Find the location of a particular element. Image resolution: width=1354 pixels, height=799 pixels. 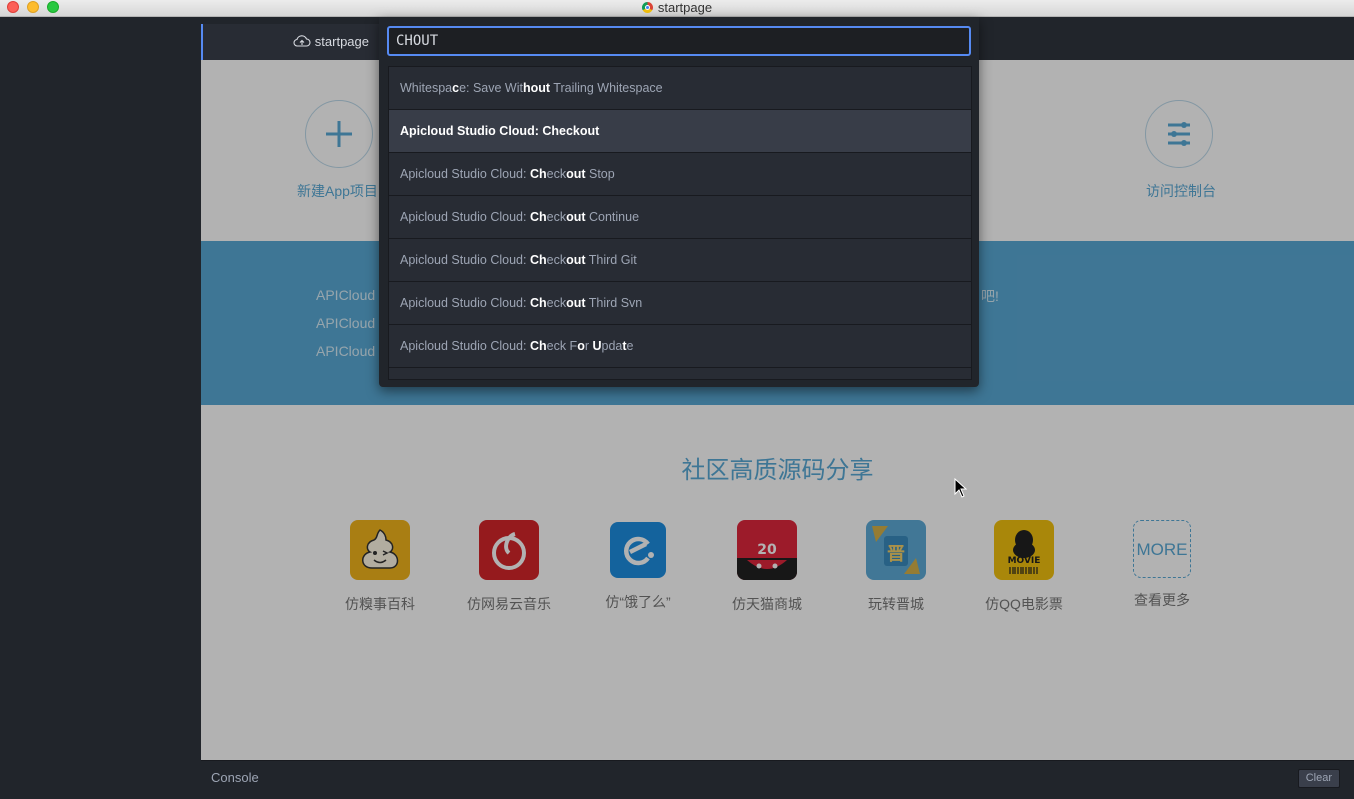

window-title: startpage is located at coordinates (677, 8).